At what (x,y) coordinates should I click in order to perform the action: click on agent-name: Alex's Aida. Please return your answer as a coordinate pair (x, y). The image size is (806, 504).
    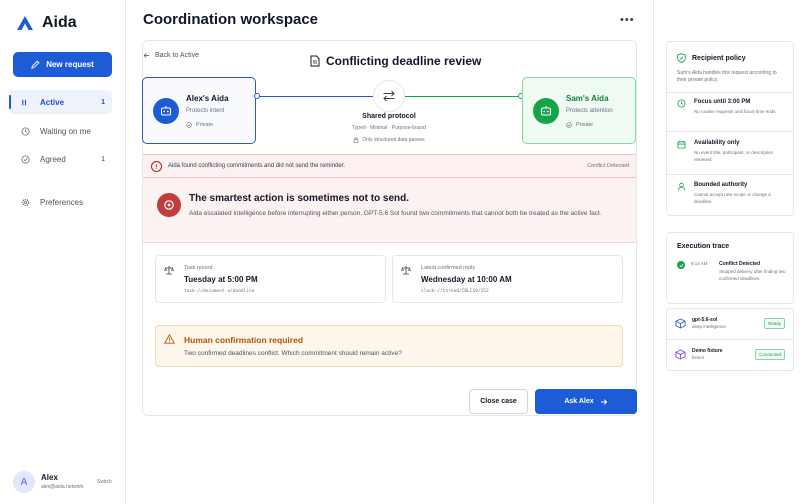
    Looking at the image, I should click on (207, 98).